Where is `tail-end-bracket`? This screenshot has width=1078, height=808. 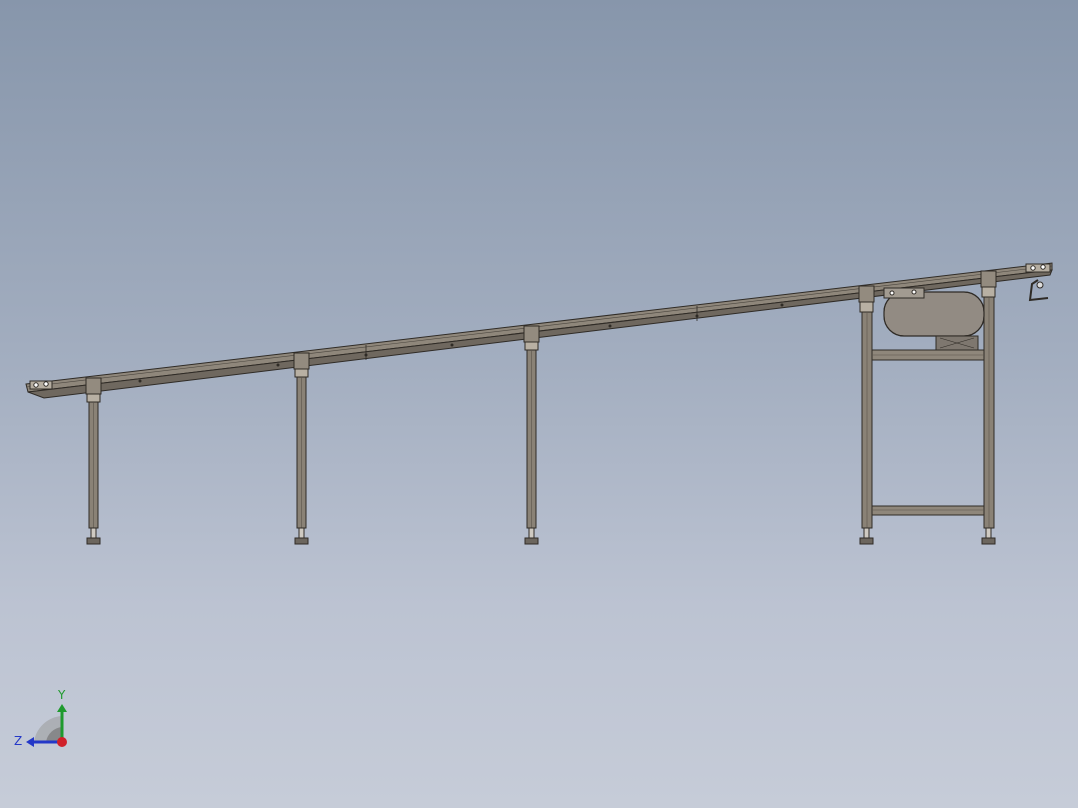 tail-end-bracket is located at coordinates (41, 385).